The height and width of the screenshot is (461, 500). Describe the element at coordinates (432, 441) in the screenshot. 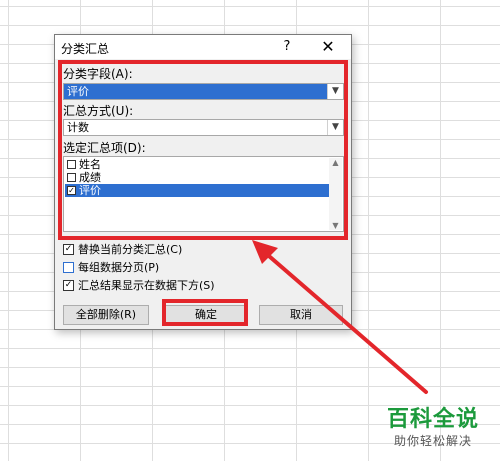

I see `watermark-subtitle: 助你轻松解决` at that location.